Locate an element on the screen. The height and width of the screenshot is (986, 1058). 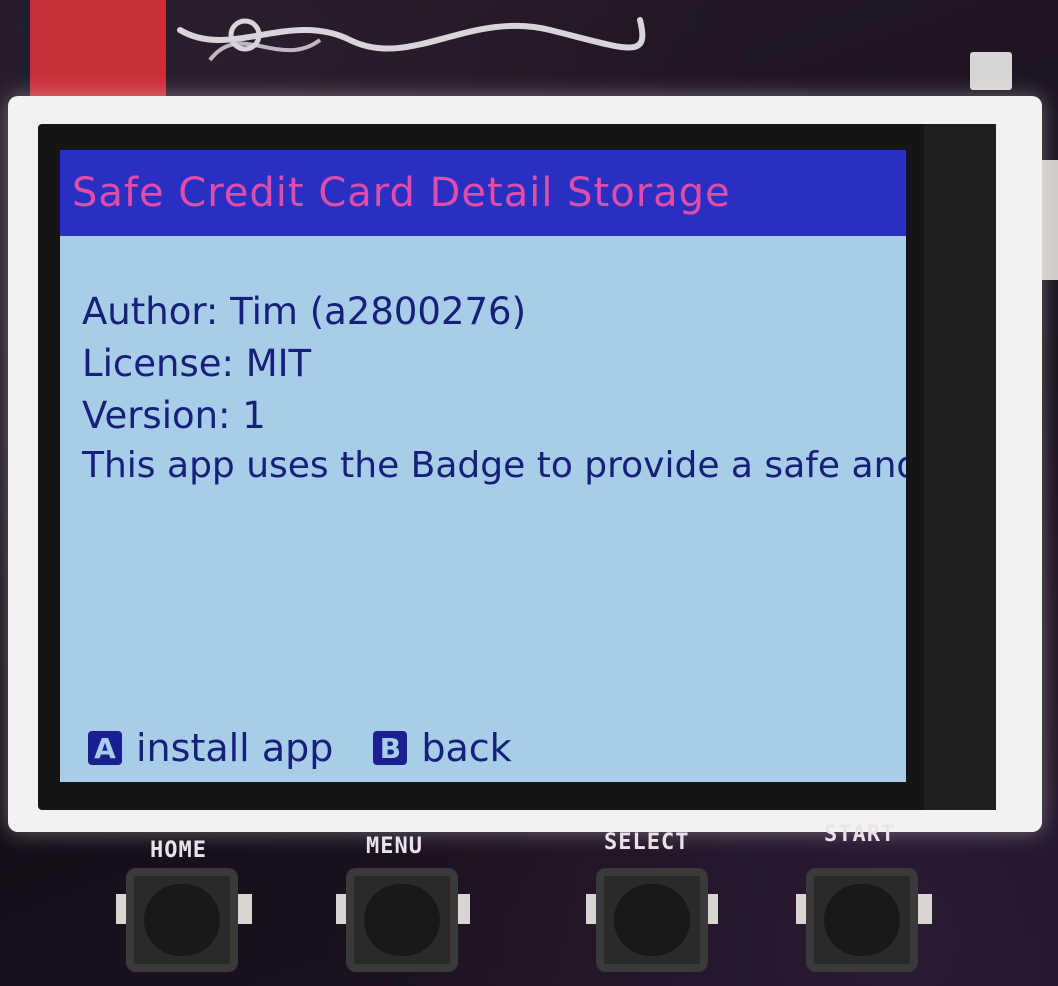
start-label: START is located at coordinates (860, 834).